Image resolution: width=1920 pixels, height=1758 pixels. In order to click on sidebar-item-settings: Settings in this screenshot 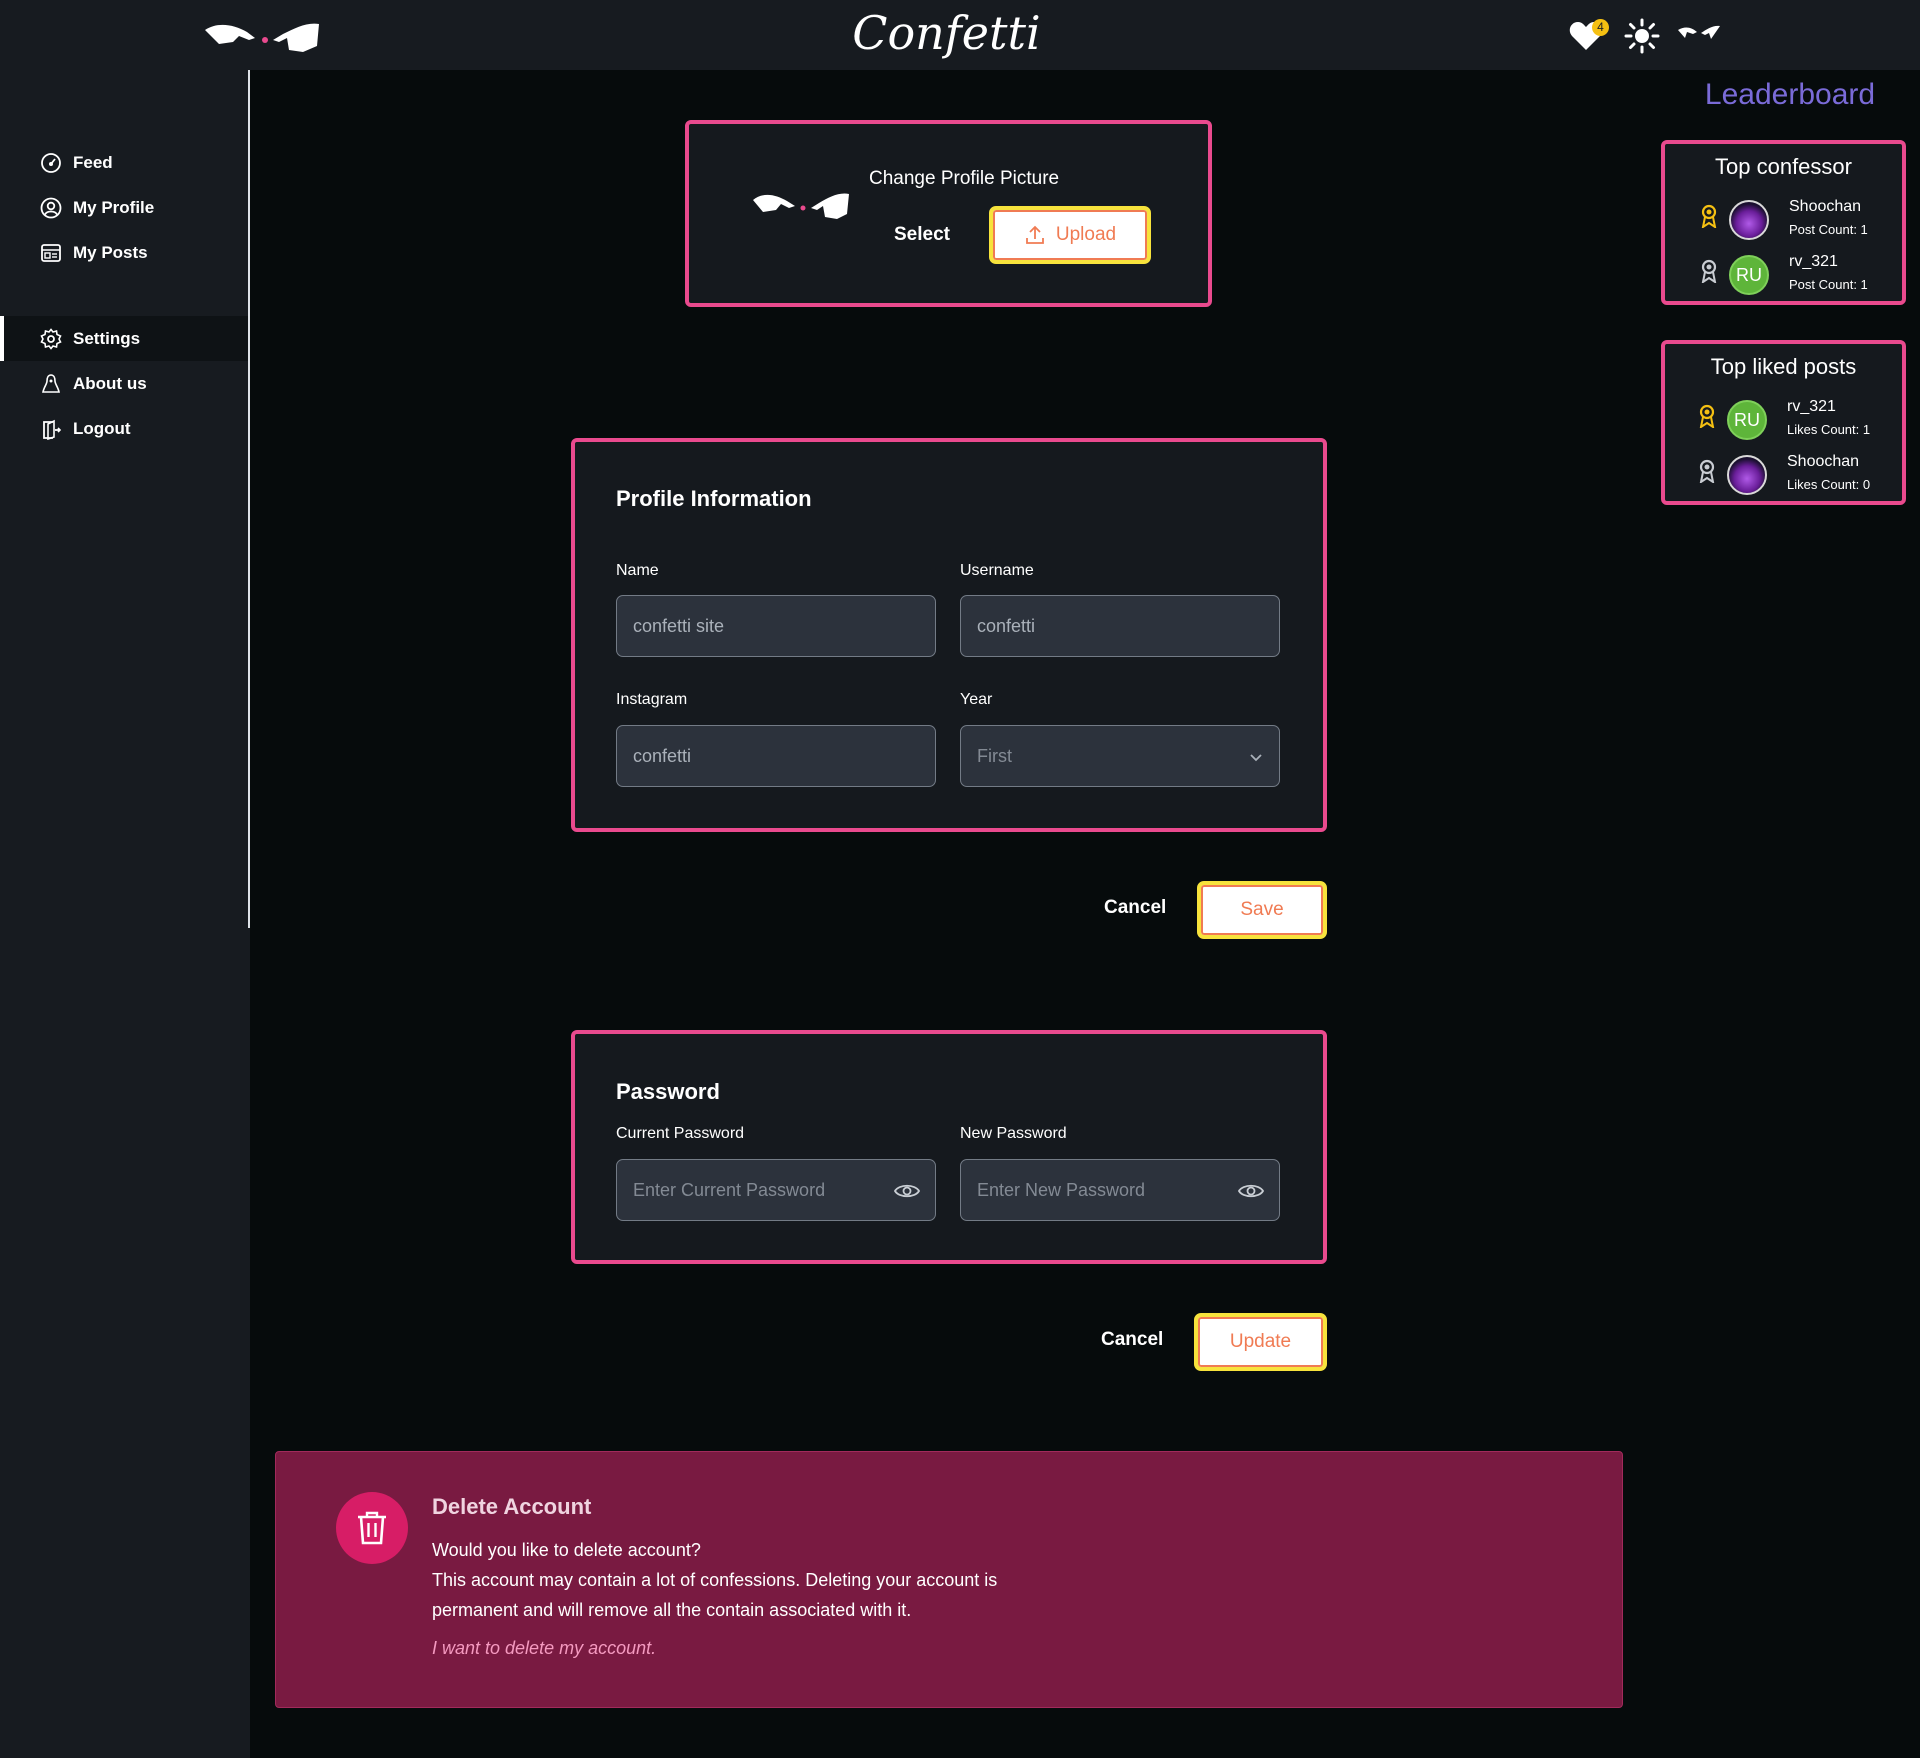, I will do `click(124, 338)`.